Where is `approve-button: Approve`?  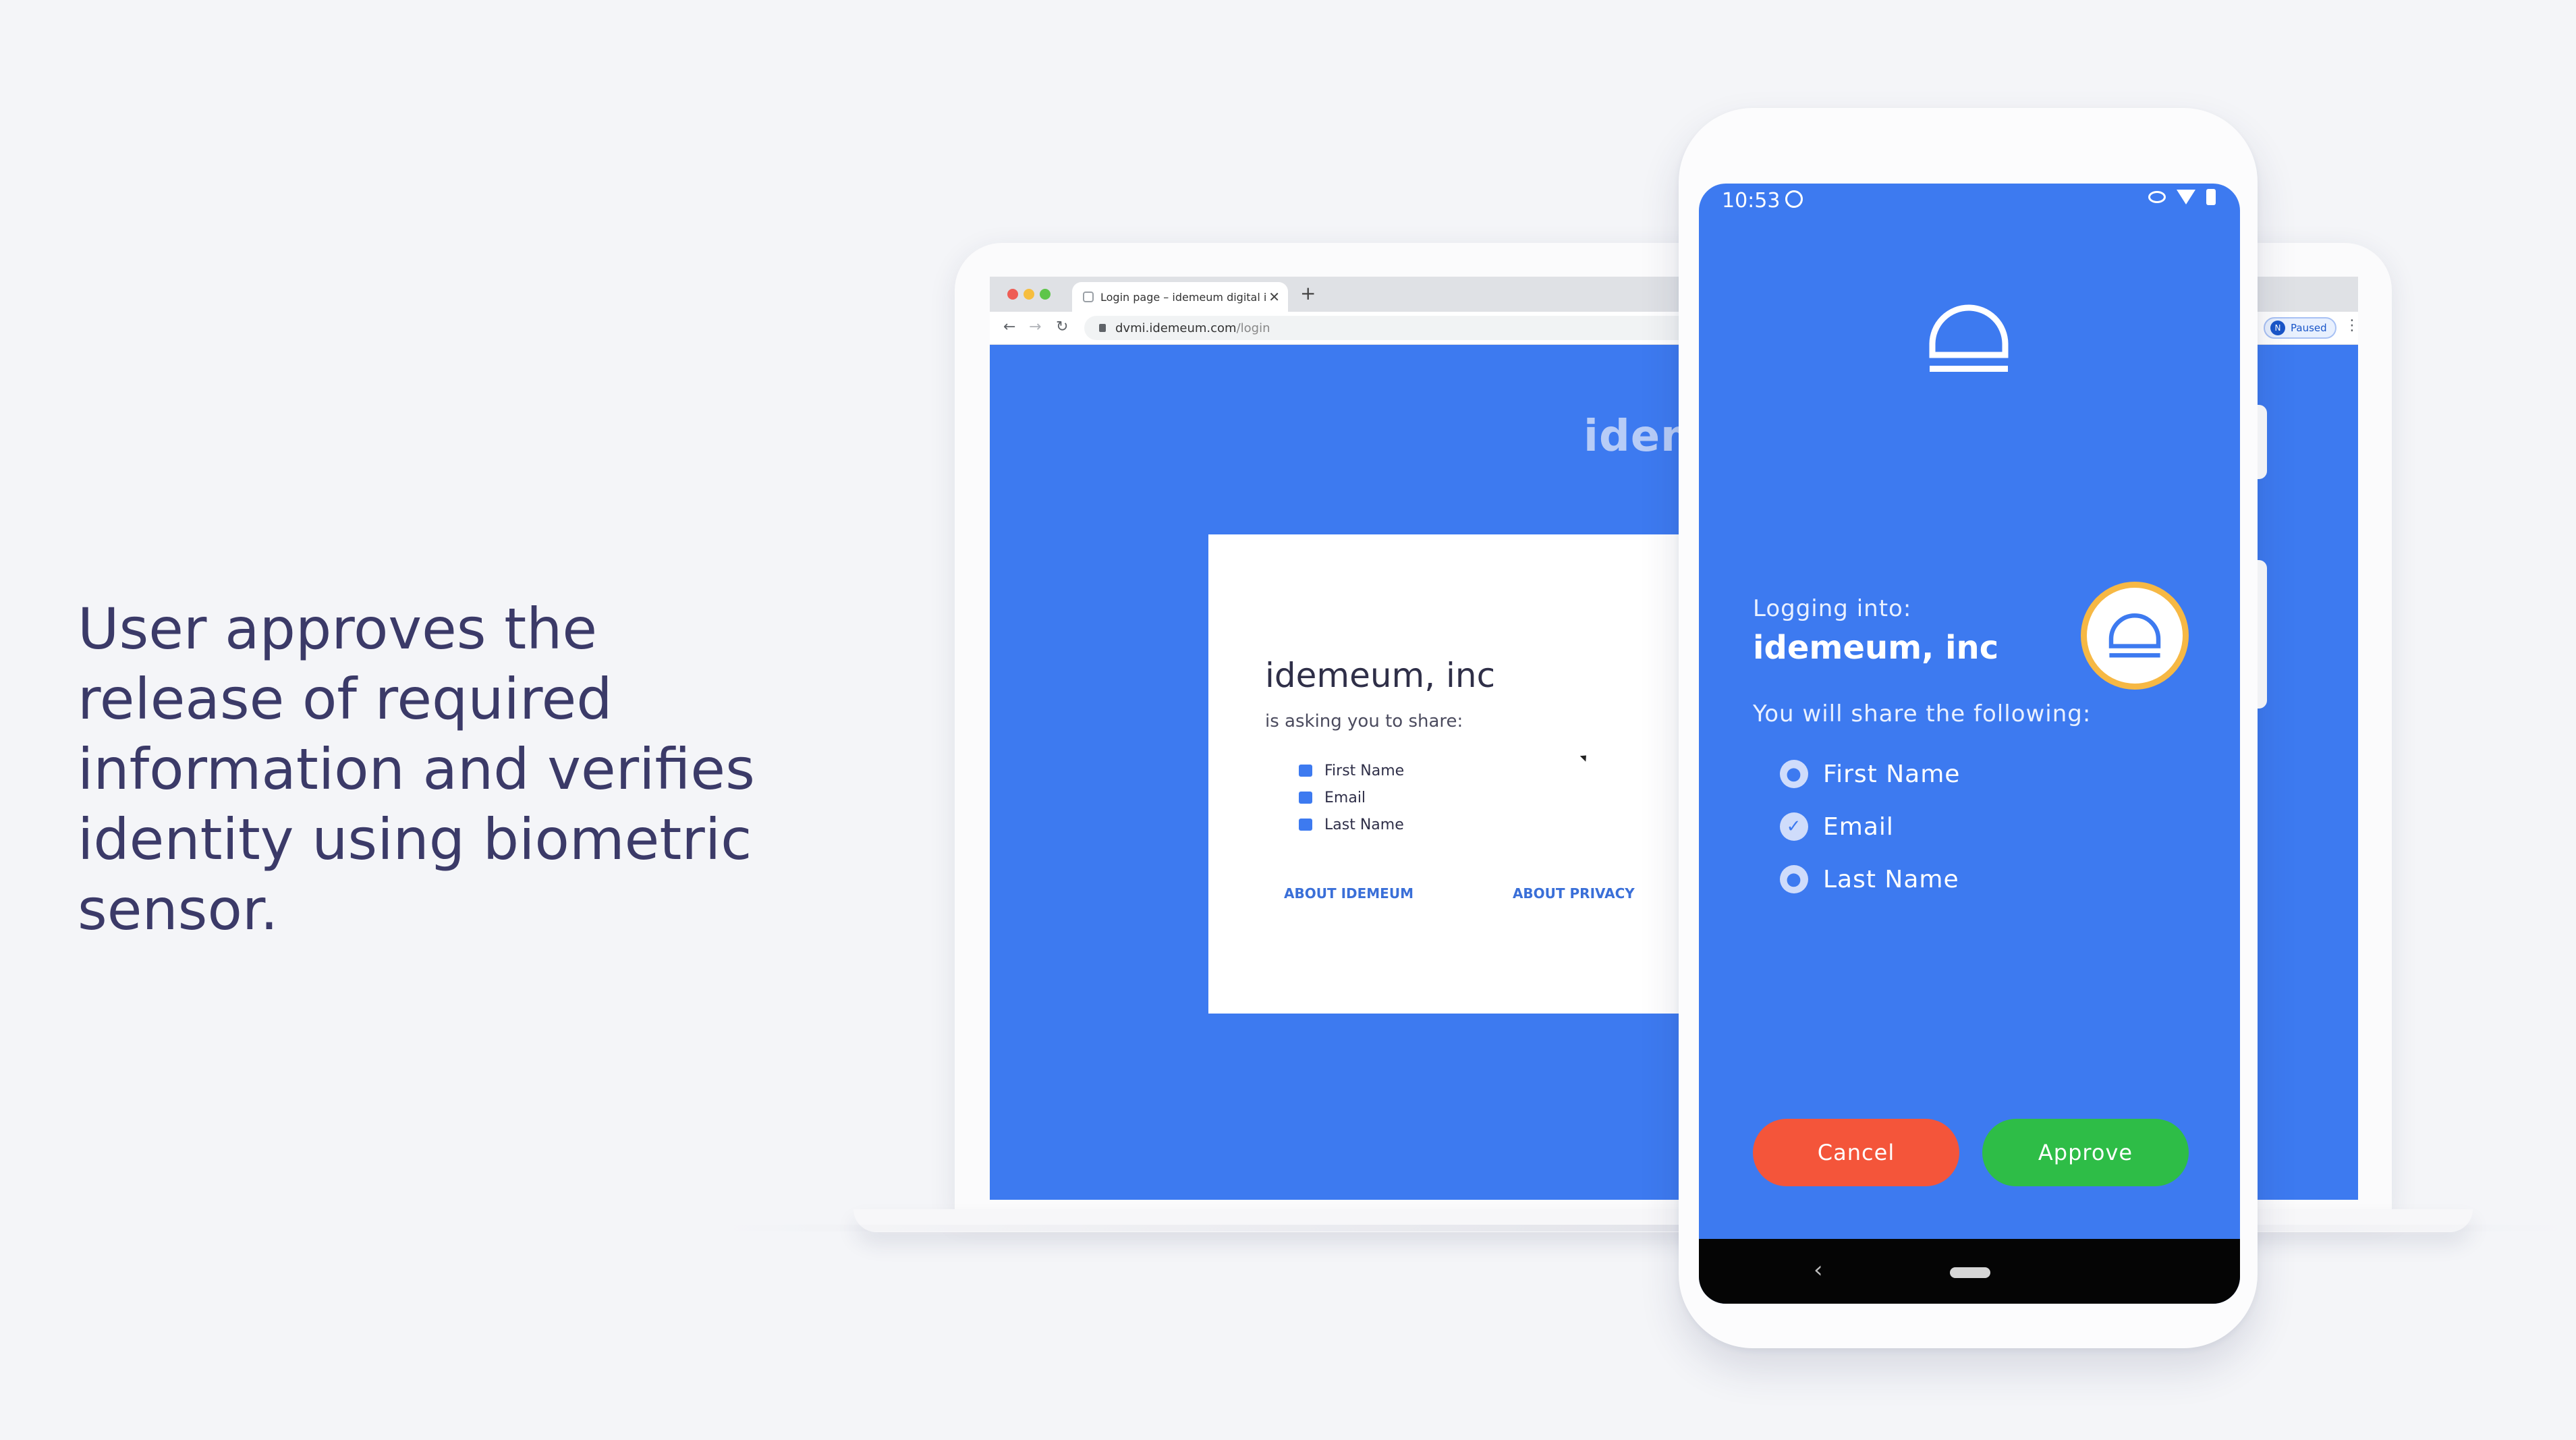
approve-button: Approve is located at coordinates (2085, 1152).